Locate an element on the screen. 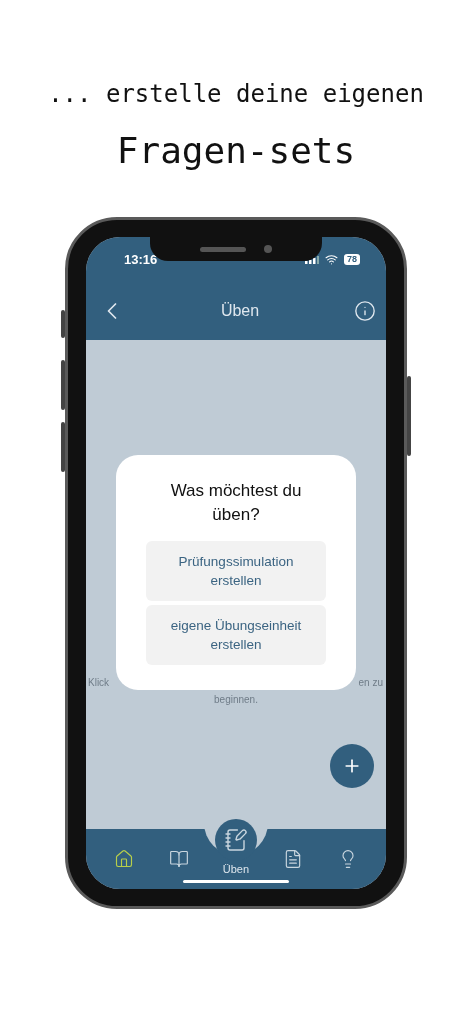  option-button: Prüfungssimulation erstellen is located at coordinates (236, 571).